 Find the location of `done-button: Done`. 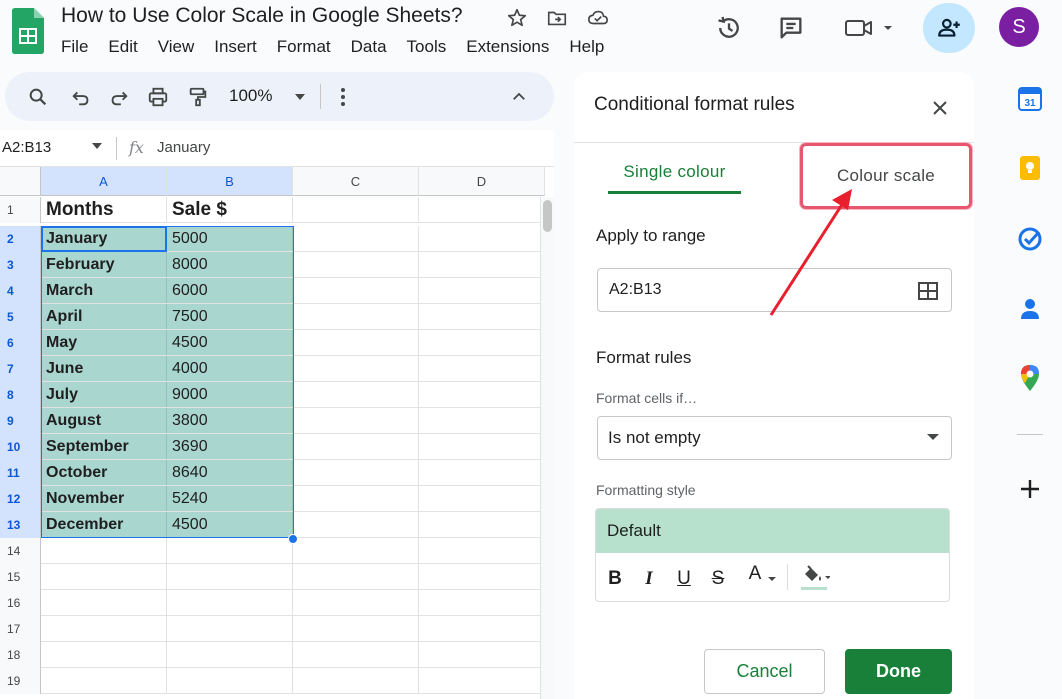

done-button: Done is located at coordinates (898, 671).